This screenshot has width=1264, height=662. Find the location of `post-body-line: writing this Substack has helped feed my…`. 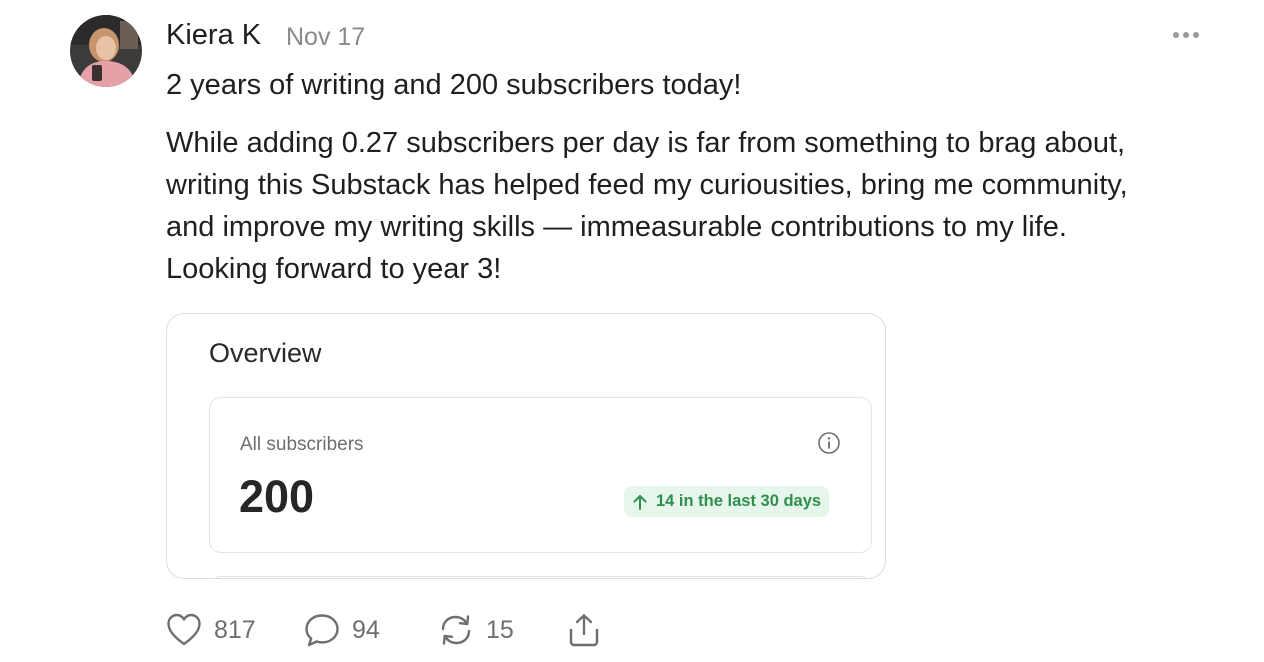

post-body-line: writing this Substack has helped feed my… is located at coordinates (647, 185).